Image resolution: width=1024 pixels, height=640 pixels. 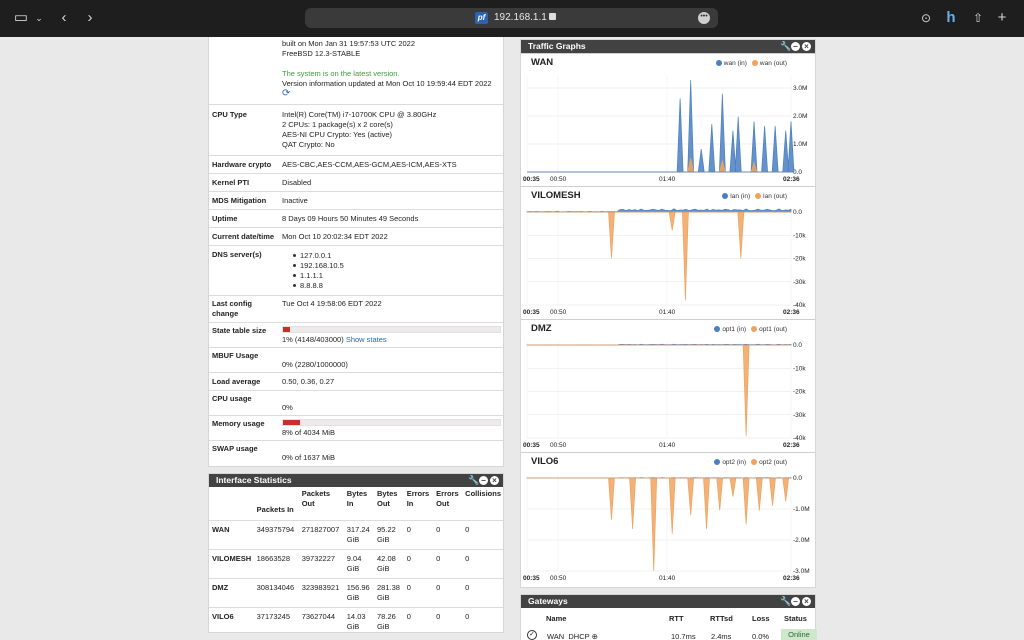 I want to click on panel-header: Traffic Graphs 🔧 − ×, so click(x=668, y=46).